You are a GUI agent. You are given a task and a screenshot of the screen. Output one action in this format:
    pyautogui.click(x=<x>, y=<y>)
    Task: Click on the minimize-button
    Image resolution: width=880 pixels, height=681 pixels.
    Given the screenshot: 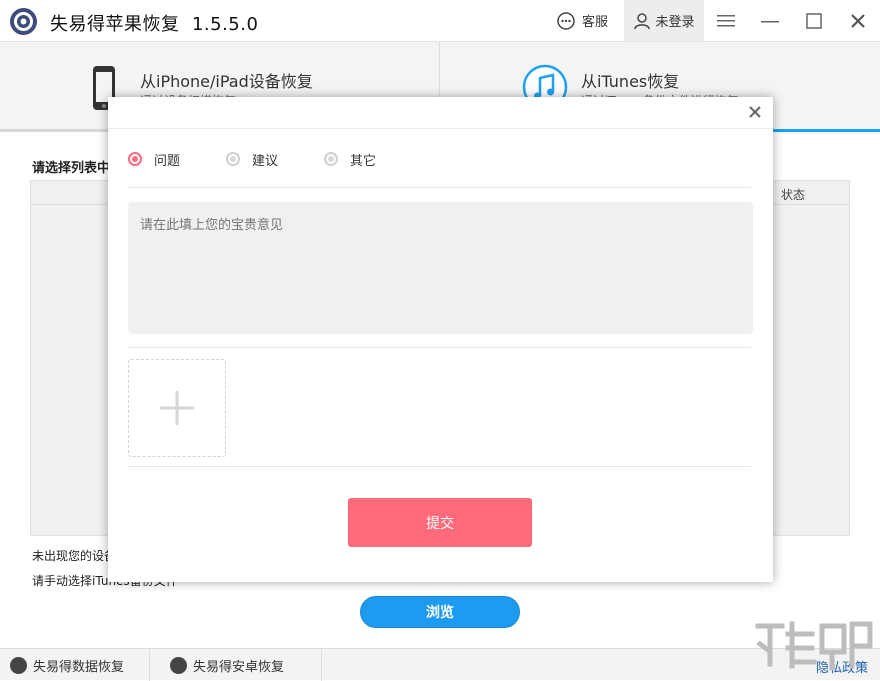 What is the action you would take?
    pyautogui.click(x=770, y=20)
    